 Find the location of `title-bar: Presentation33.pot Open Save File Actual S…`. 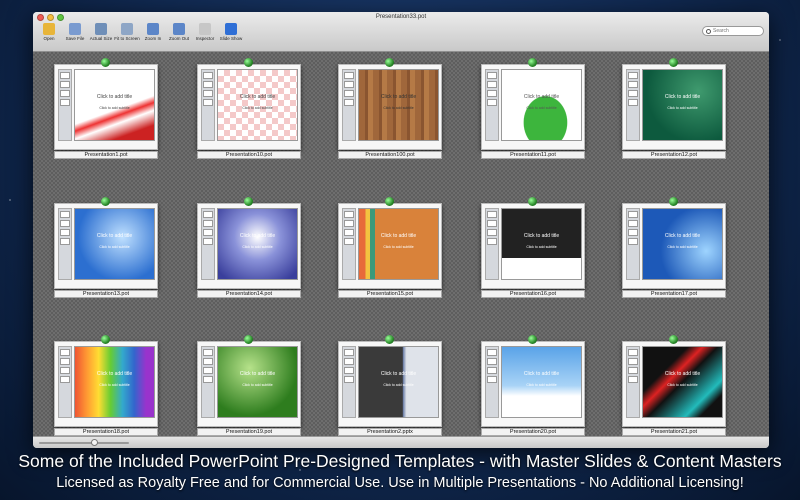

title-bar: Presentation33.pot Open Save File Actual S… is located at coordinates (401, 32).